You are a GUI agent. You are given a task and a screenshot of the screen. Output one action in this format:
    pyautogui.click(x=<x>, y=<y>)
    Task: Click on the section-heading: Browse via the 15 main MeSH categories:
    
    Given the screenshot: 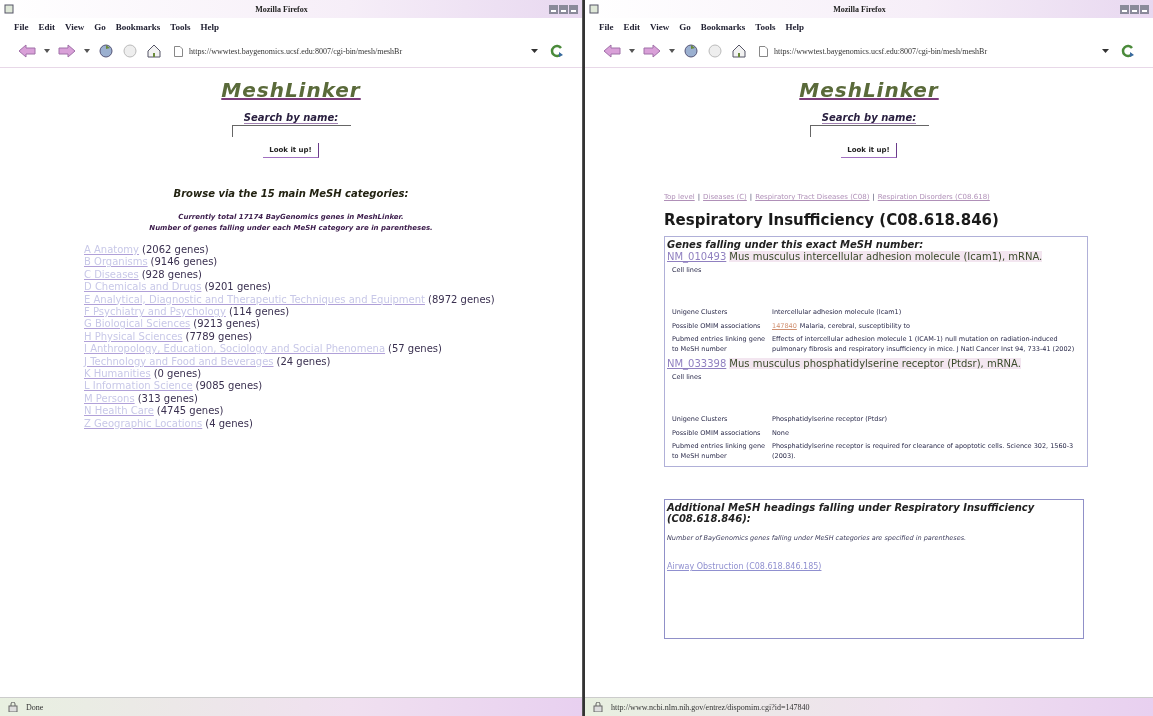 What is the action you would take?
    pyautogui.click(x=291, y=193)
    